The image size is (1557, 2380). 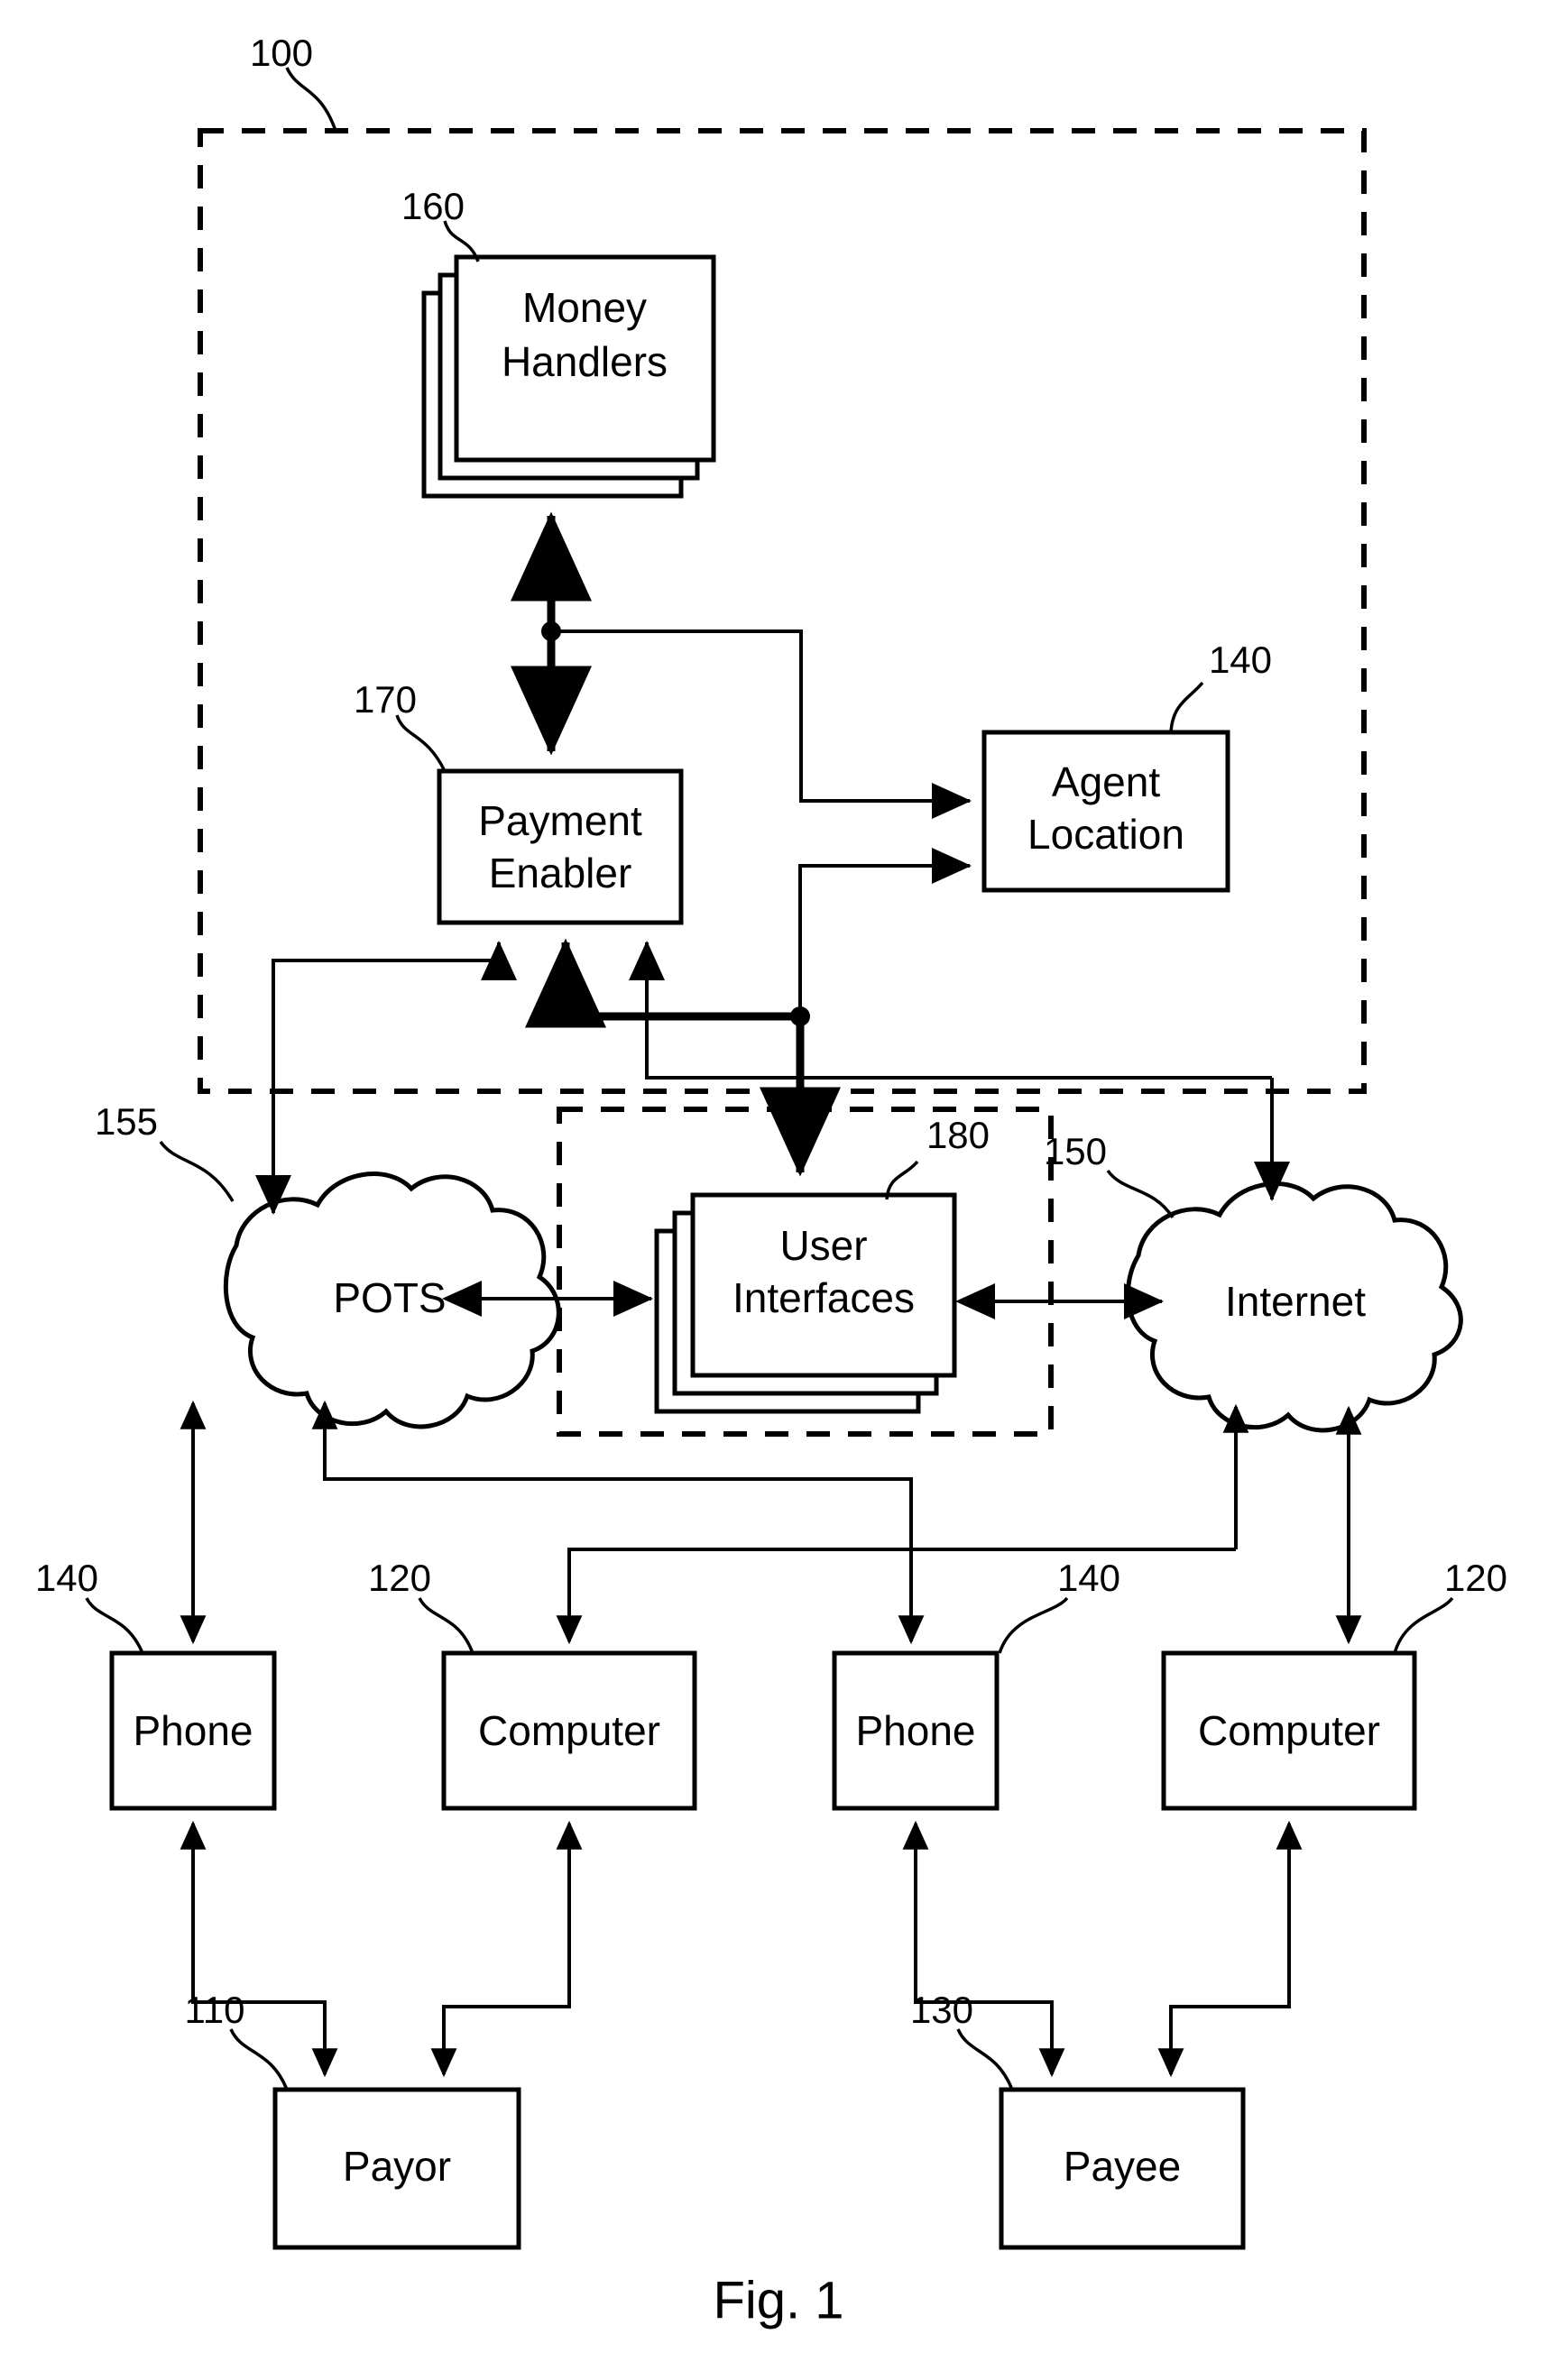 I want to click on leader-140-agent, so click(x=1186, y=707).